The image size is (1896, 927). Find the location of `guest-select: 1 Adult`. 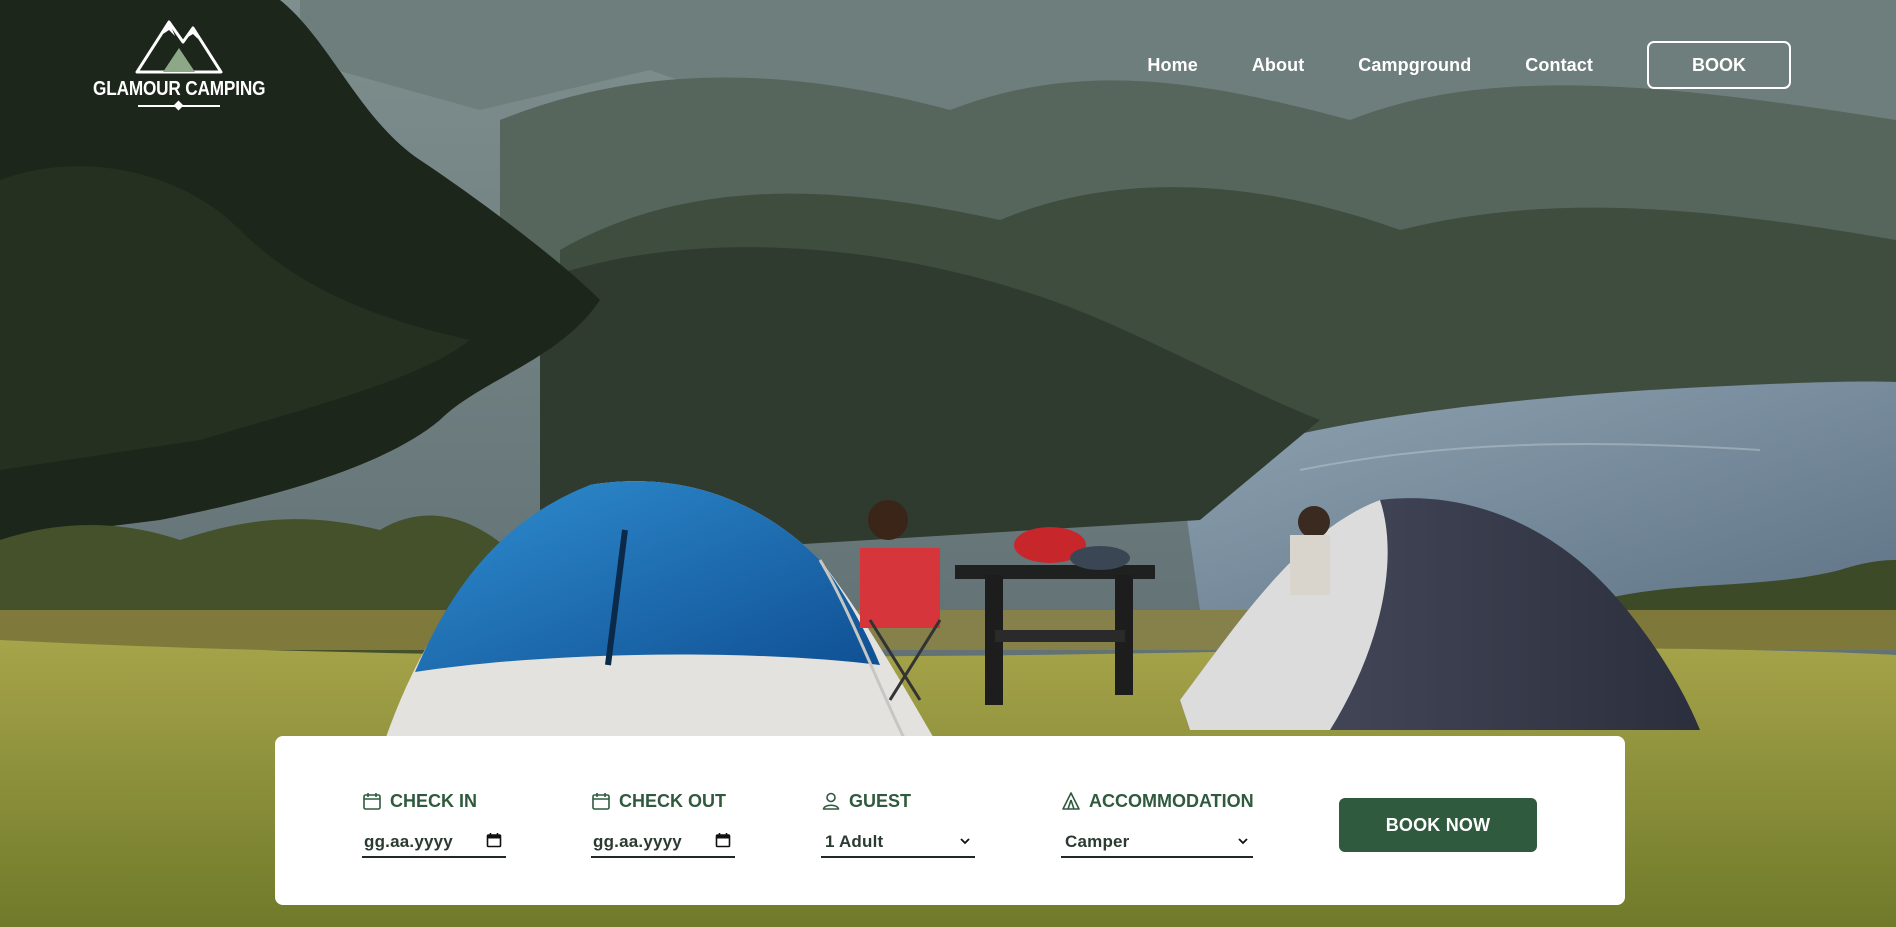

guest-select: 1 Adult is located at coordinates (898, 843).